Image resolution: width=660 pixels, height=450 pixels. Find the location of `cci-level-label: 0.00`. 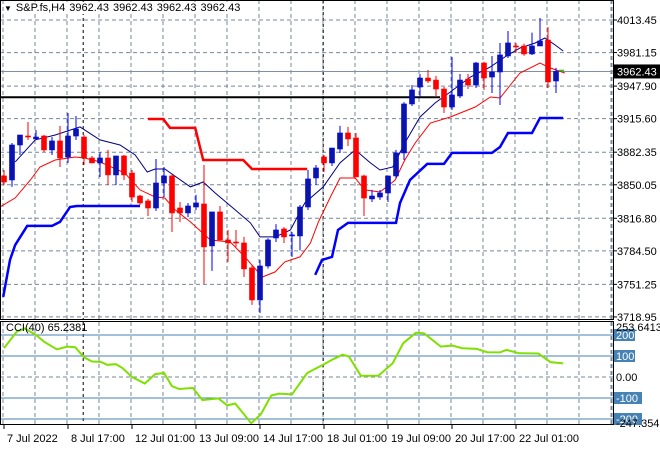

cci-level-label: 0.00 is located at coordinates (626, 378).